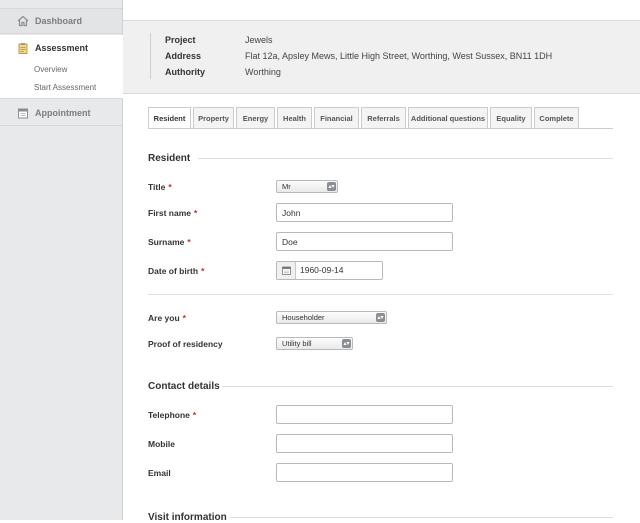  I want to click on proof-select-value: Utility bill, so click(297, 343).